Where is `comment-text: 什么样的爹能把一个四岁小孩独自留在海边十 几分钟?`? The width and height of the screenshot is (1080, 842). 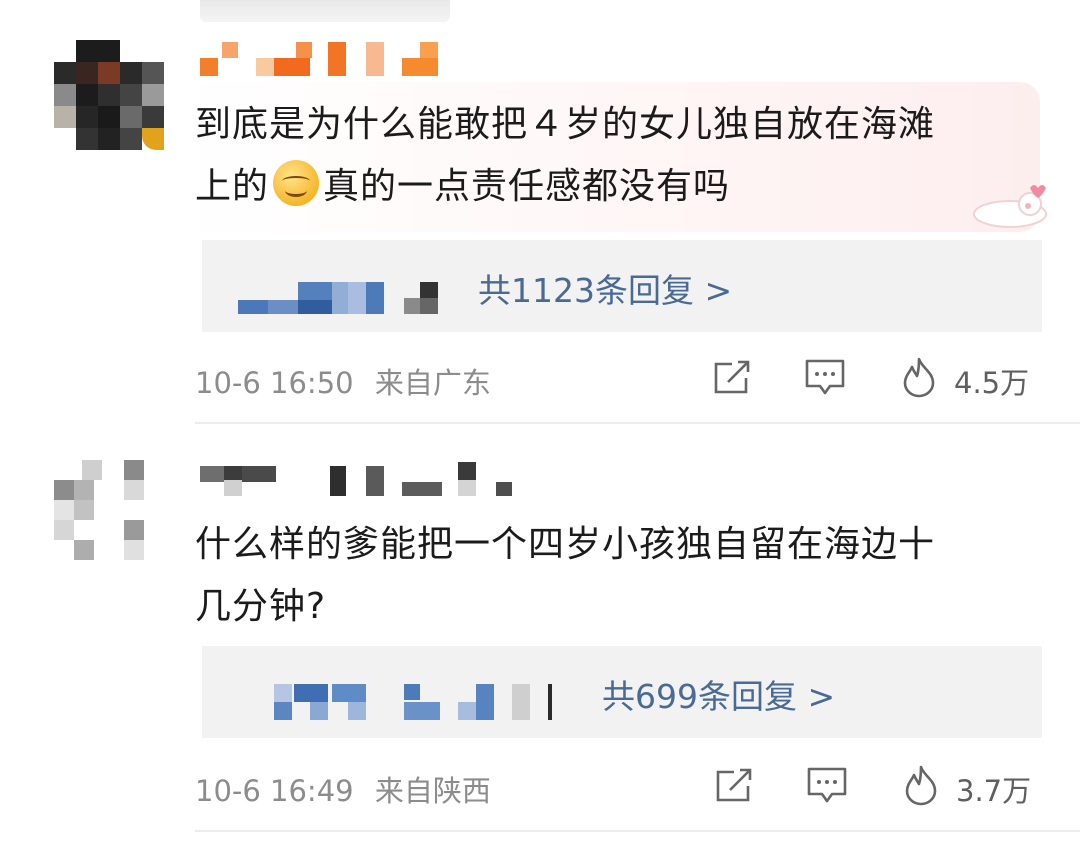
comment-text: 什么样的爹能把一个四岁小孩独自留在海边十 几分钟? is located at coordinates (620, 576).